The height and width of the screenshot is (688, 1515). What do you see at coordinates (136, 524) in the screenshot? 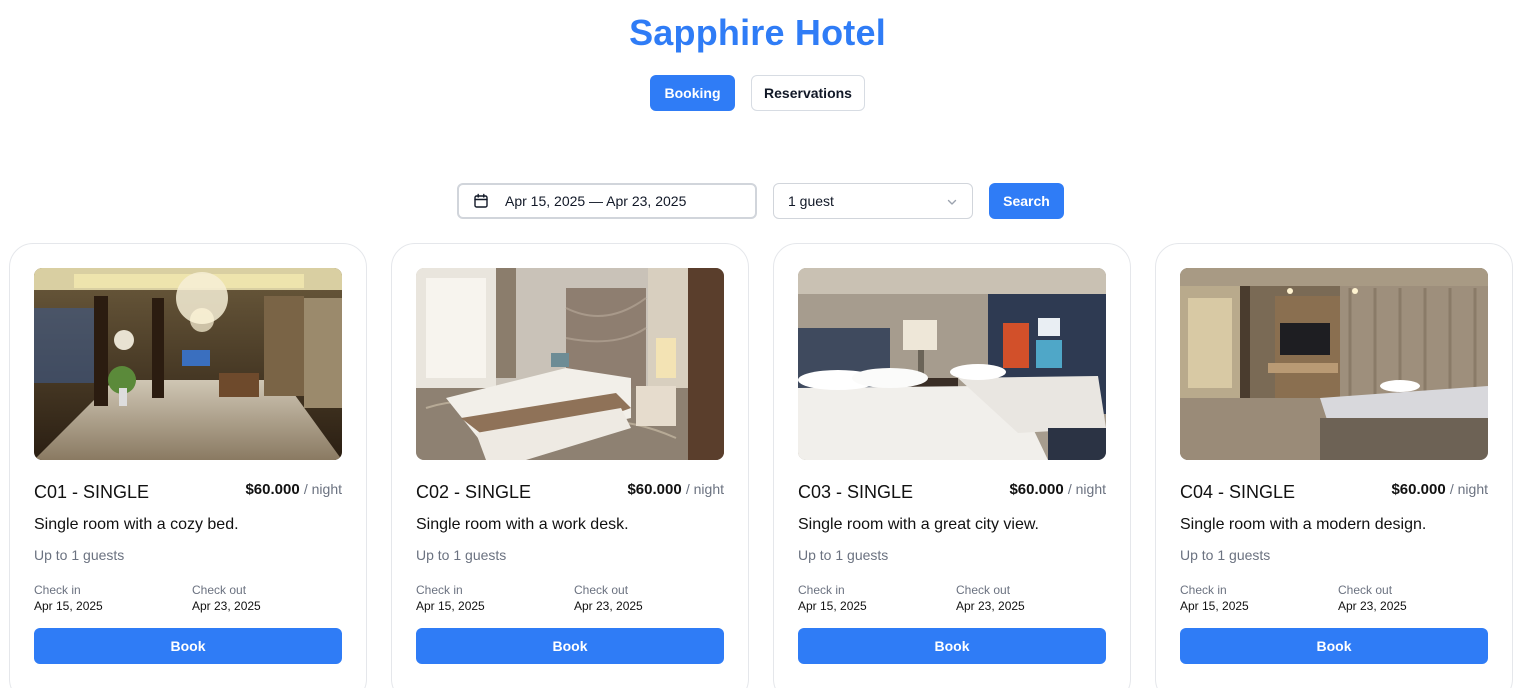
I see `room-description: Single room with a cozy bed.` at bounding box center [136, 524].